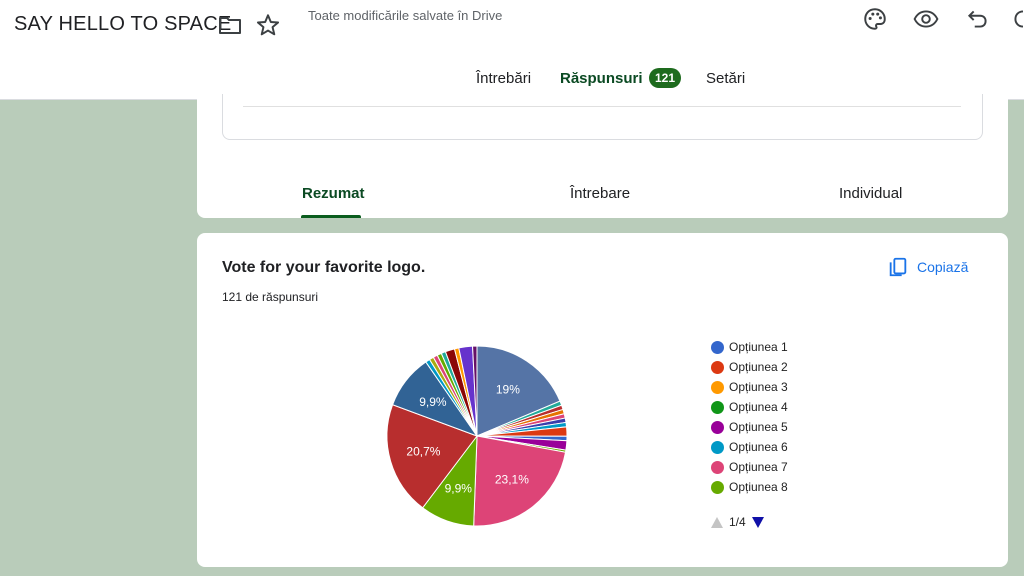 The height and width of the screenshot is (576, 1024). Describe the element at coordinates (758, 407) in the screenshot. I see `legend-label: Opțiunea 4` at that location.